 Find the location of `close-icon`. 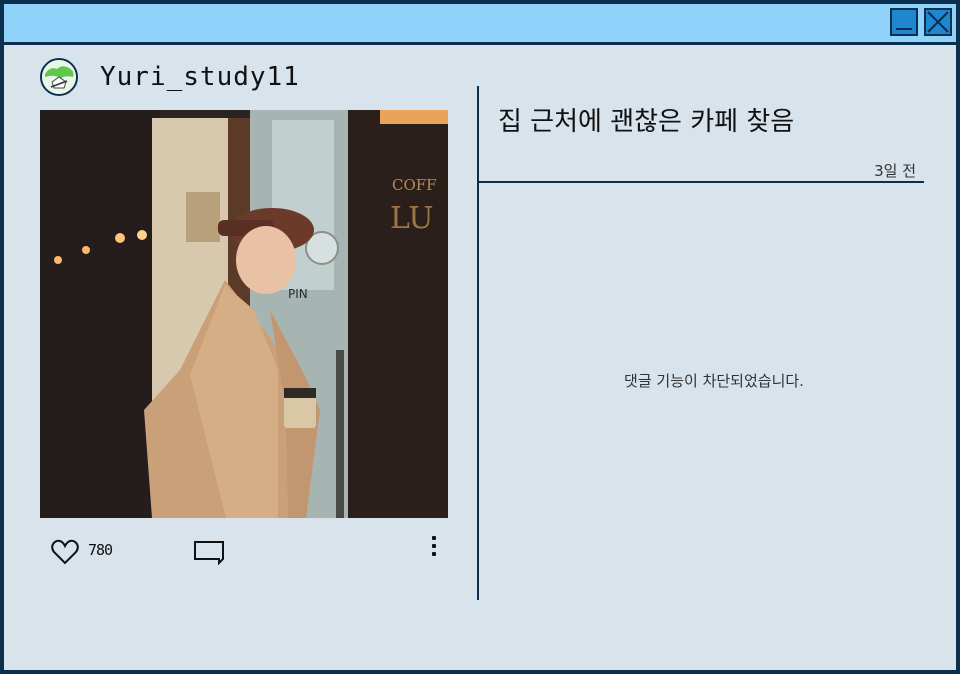

close-icon is located at coordinates (938, 22).